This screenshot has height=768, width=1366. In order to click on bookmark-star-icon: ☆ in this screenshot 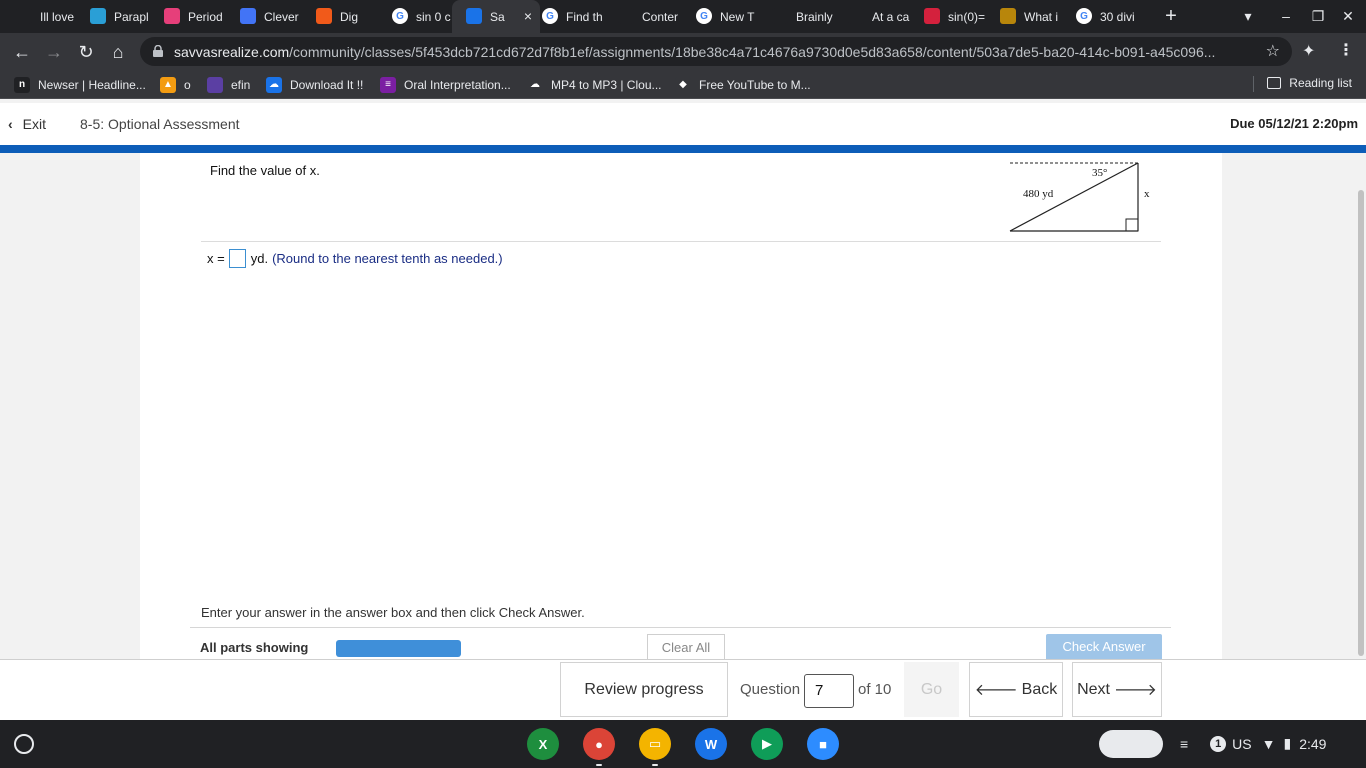, I will do `click(1273, 51)`.